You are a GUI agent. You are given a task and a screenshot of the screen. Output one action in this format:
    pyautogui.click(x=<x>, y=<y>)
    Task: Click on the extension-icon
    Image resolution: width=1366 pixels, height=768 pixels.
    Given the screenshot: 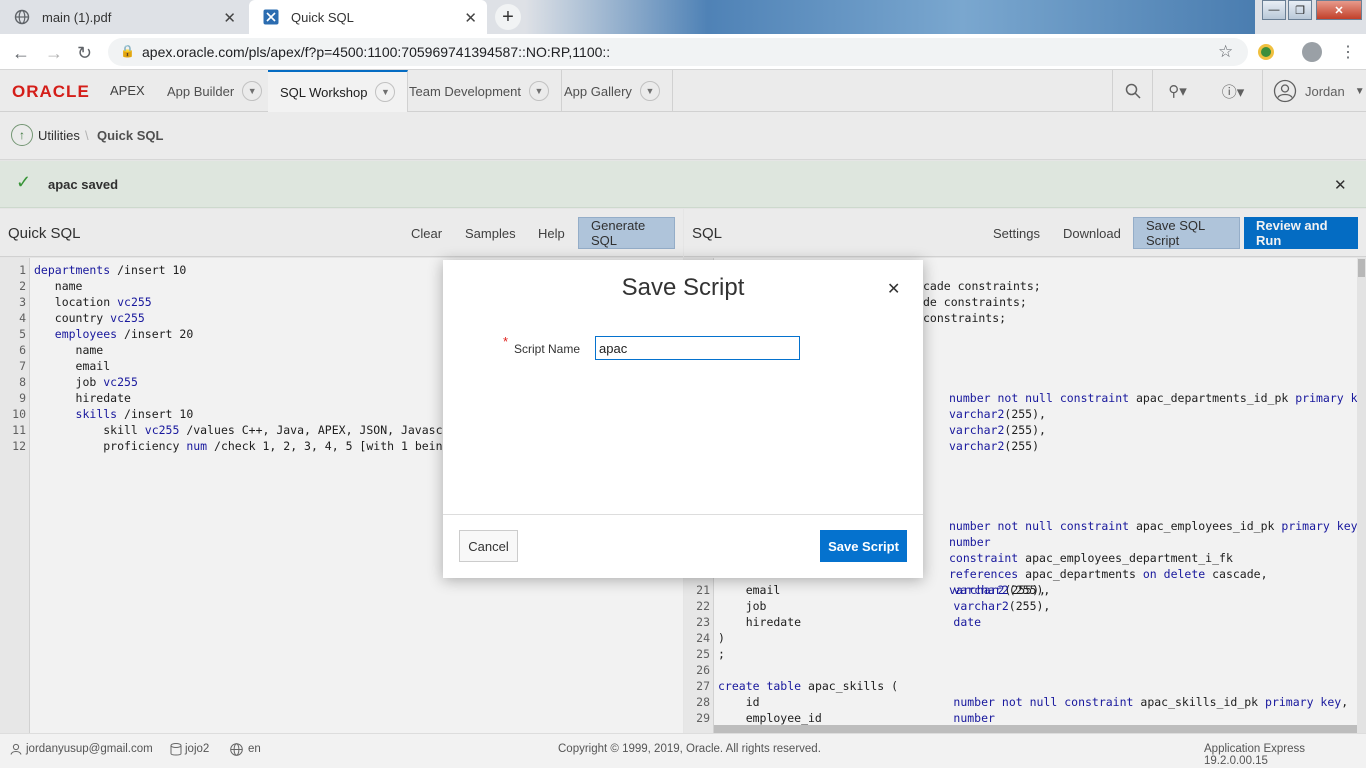 What is the action you would take?
    pyautogui.click(x=1266, y=52)
    